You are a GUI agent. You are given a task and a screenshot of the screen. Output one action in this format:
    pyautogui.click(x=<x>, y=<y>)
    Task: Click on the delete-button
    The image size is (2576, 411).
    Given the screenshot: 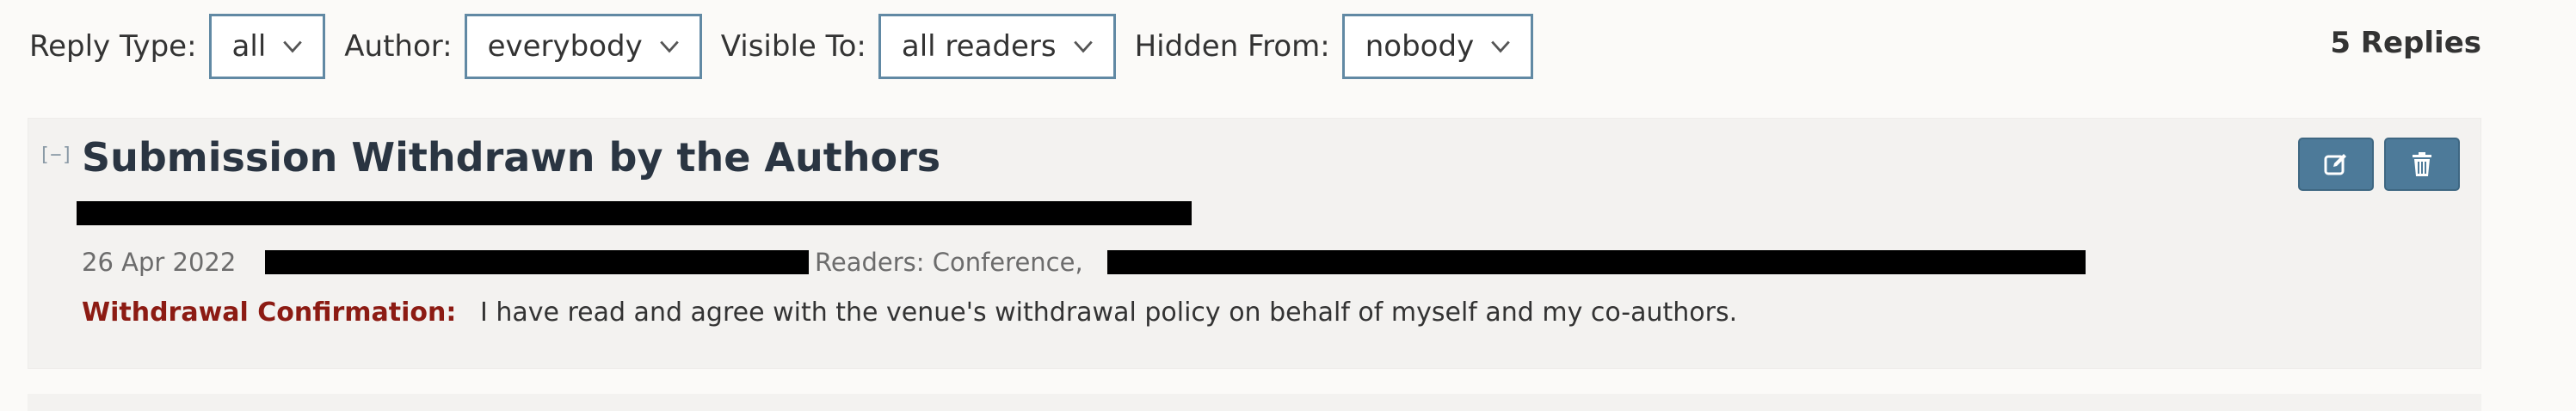 What is the action you would take?
    pyautogui.click(x=2422, y=164)
    